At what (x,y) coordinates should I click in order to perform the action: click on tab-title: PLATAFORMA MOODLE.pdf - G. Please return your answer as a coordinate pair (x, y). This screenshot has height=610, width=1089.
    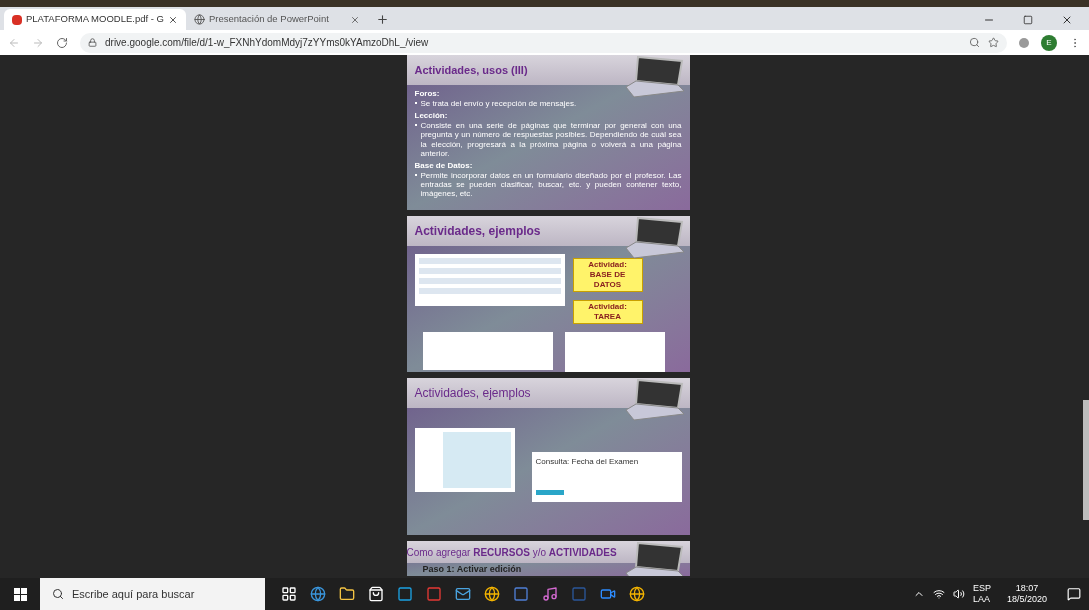
    Looking at the image, I should click on (95, 19).